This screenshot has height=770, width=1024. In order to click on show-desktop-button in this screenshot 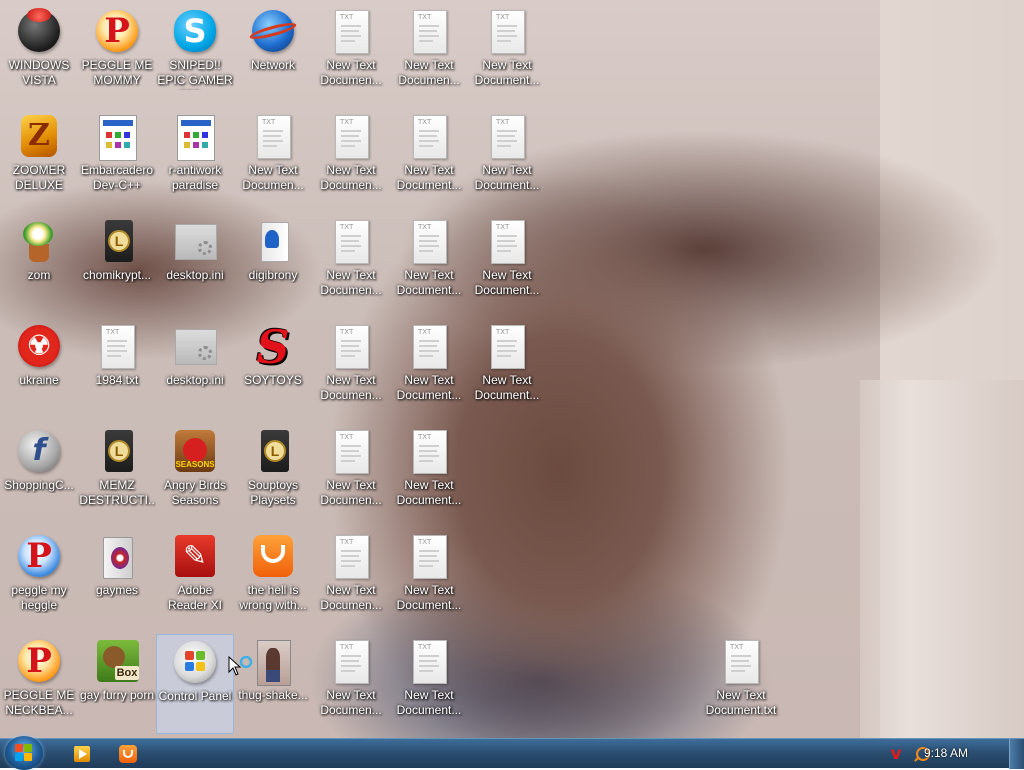, I will do `click(1016, 754)`.